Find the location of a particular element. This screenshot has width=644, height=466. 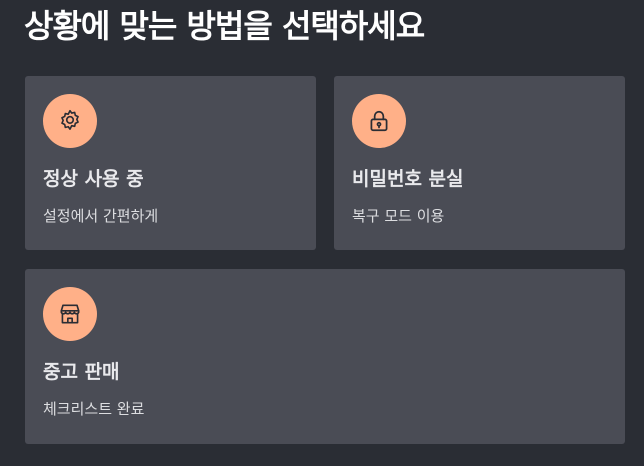

option-title: 중고 판매 is located at coordinates (81, 372).